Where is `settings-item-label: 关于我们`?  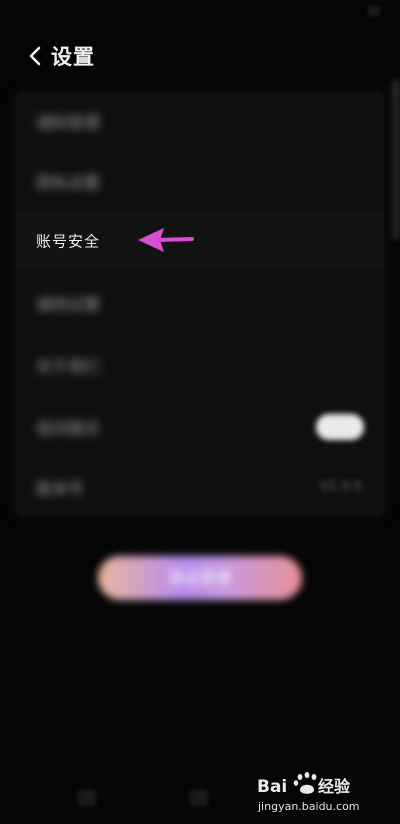
settings-item-label: 关于我们 is located at coordinates (68, 366).